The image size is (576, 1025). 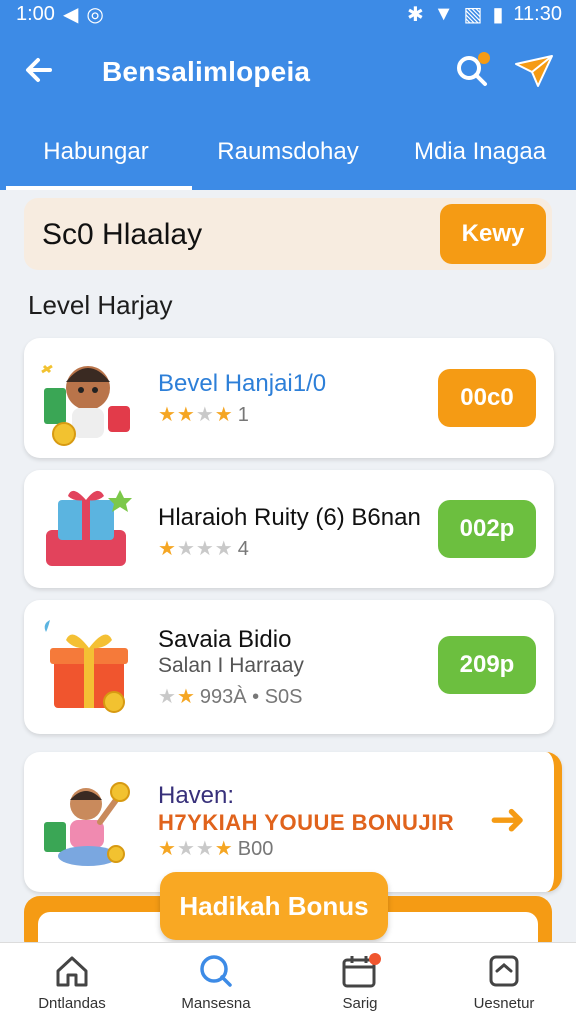 I want to click on tab-bar: Habungar Raumsdohay Mdia Inagaa, so click(x=288, y=152).